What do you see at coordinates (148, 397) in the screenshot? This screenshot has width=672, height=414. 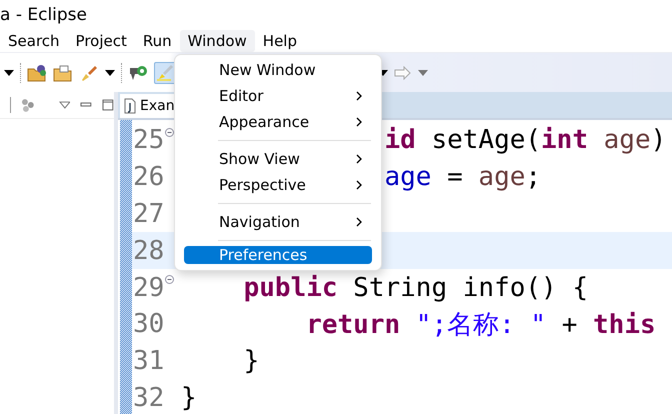 I see `line-number: 32` at bounding box center [148, 397].